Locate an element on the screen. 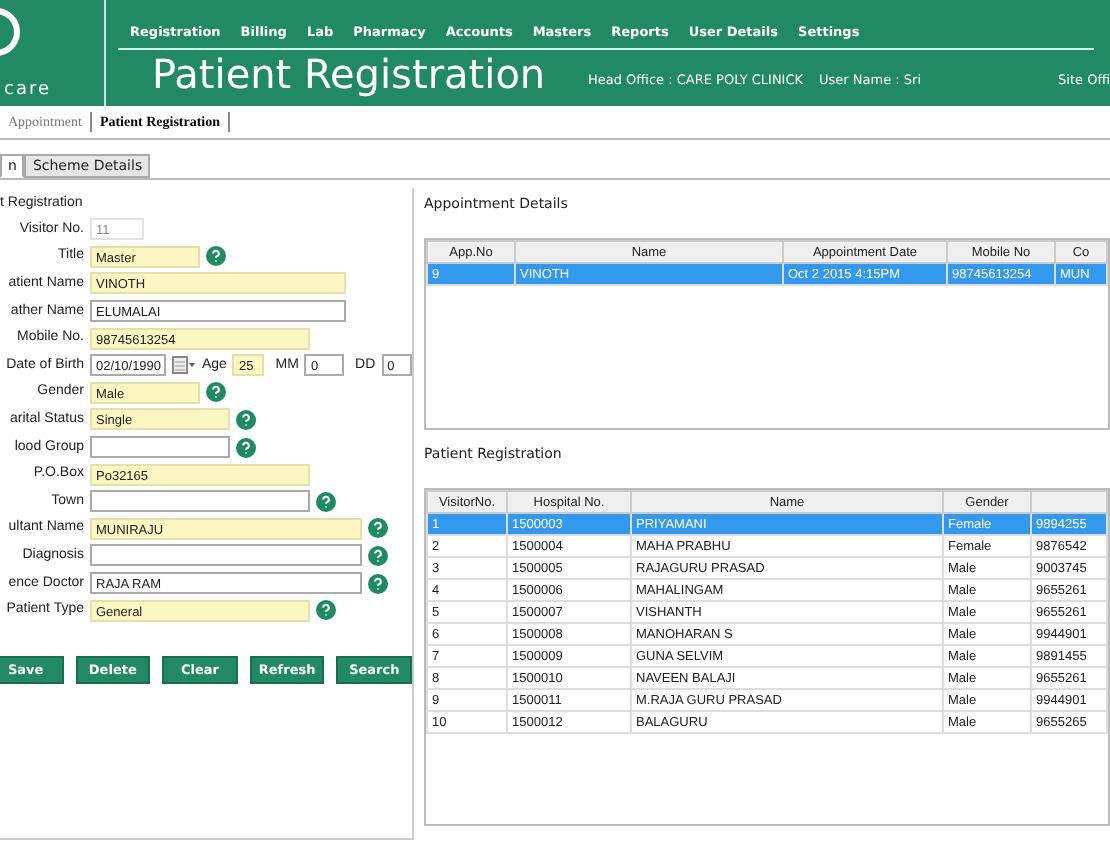 This screenshot has height=852, width=1110. calendar-dropdown-icon is located at coordinates (184, 365).